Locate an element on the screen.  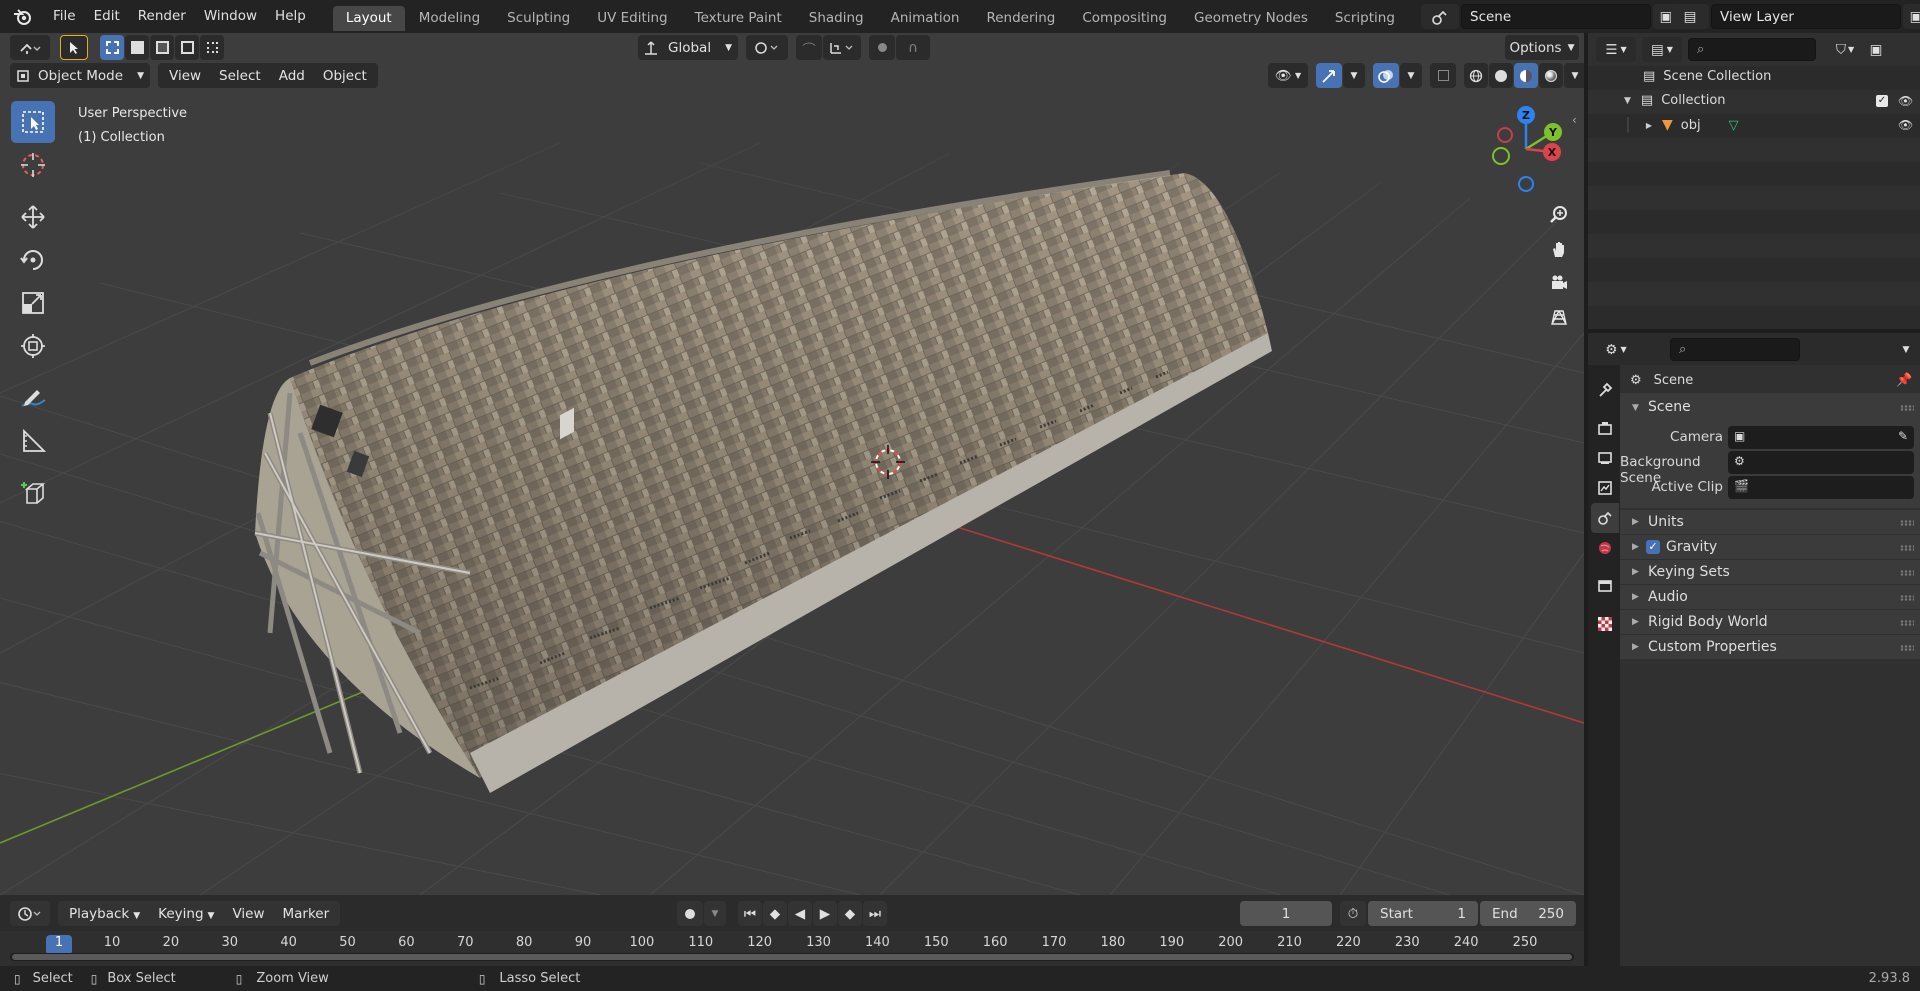
start-frame-field: Start 1 is located at coordinates (1423, 913).